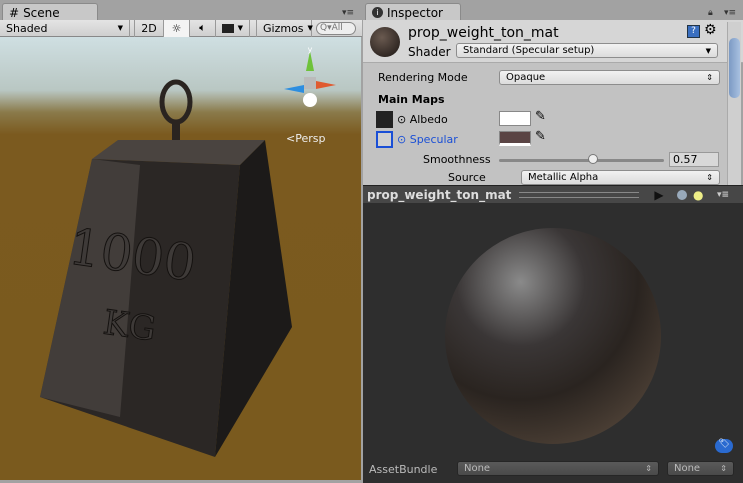  Describe the element at coordinates (553, 336) in the screenshot. I see `preview-sphere` at that location.